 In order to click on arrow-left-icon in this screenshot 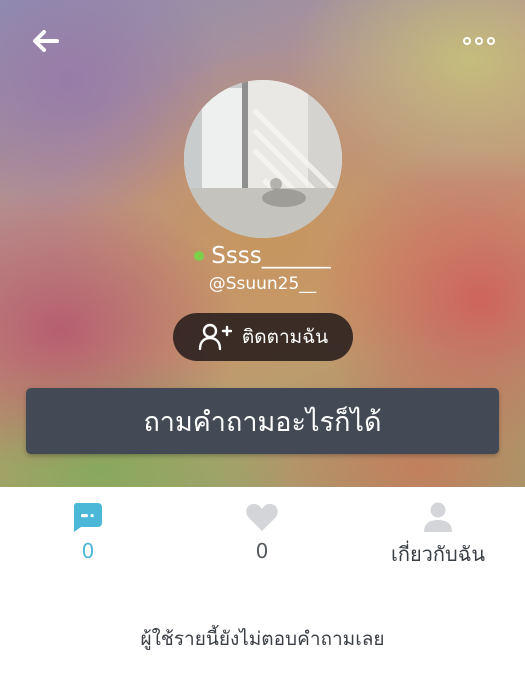, I will do `click(46, 41)`.